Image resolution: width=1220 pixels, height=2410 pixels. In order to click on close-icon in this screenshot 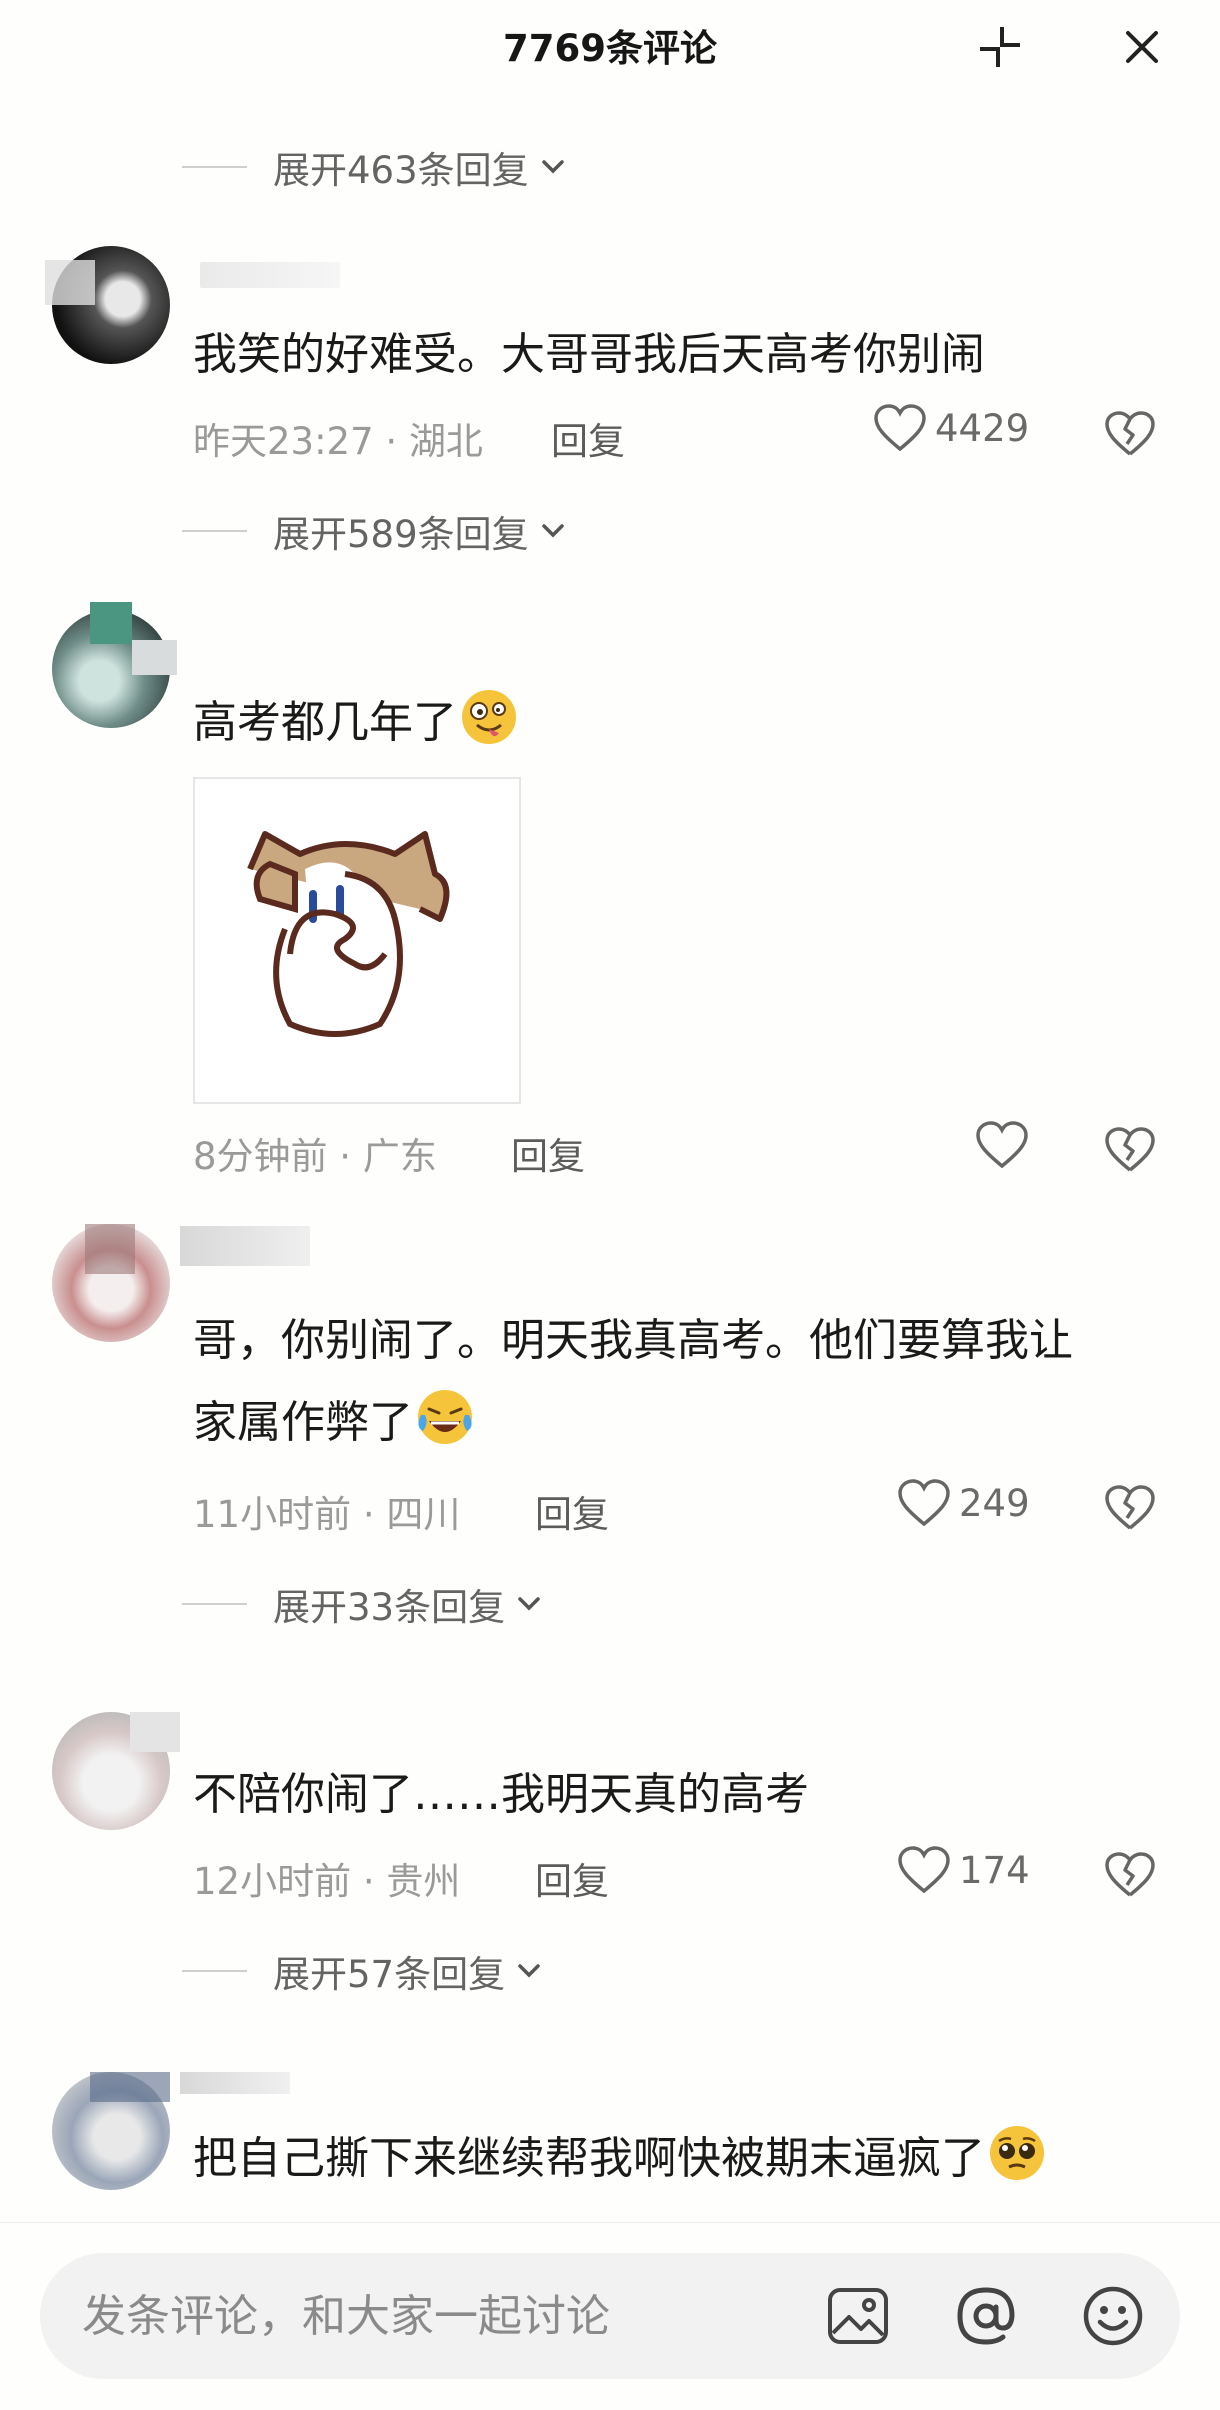, I will do `click(1142, 47)`.